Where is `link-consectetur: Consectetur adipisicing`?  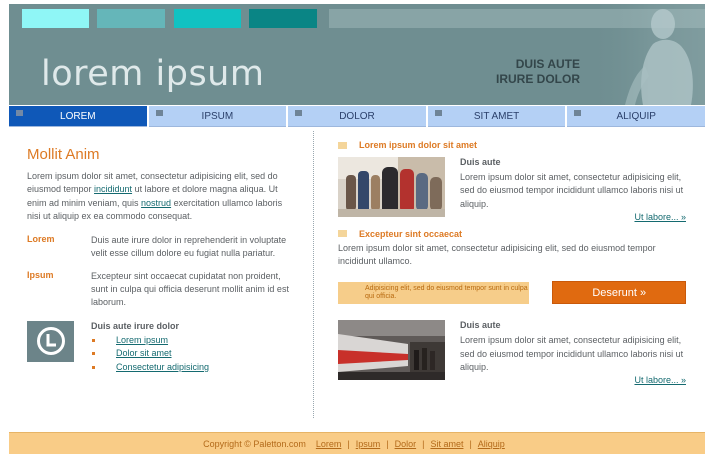
link-consectetur: Consectetur adipisicing is located at coordinates (162, 367).